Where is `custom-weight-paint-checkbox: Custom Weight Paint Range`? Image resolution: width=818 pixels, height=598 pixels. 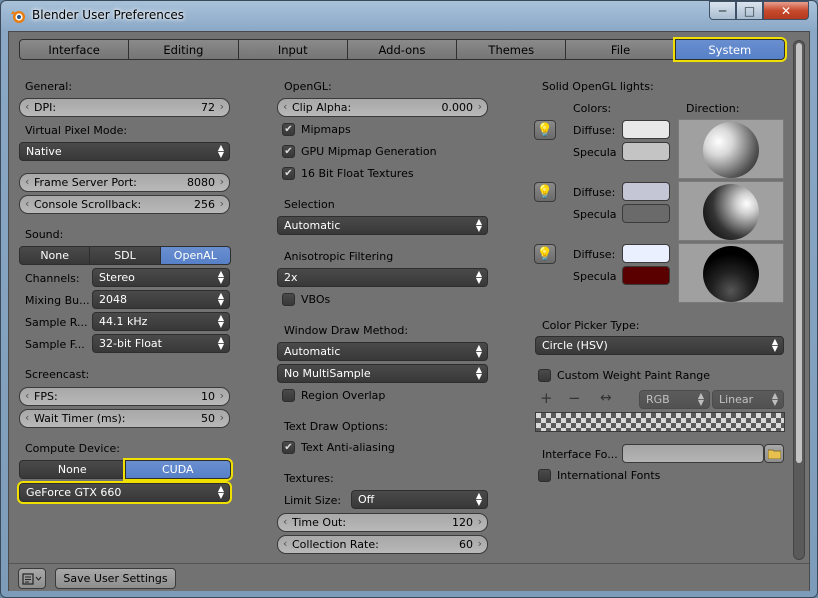
custom-weight-paint-checkbox: Custom Weight Paint Range is located at coordinates (624, 375).